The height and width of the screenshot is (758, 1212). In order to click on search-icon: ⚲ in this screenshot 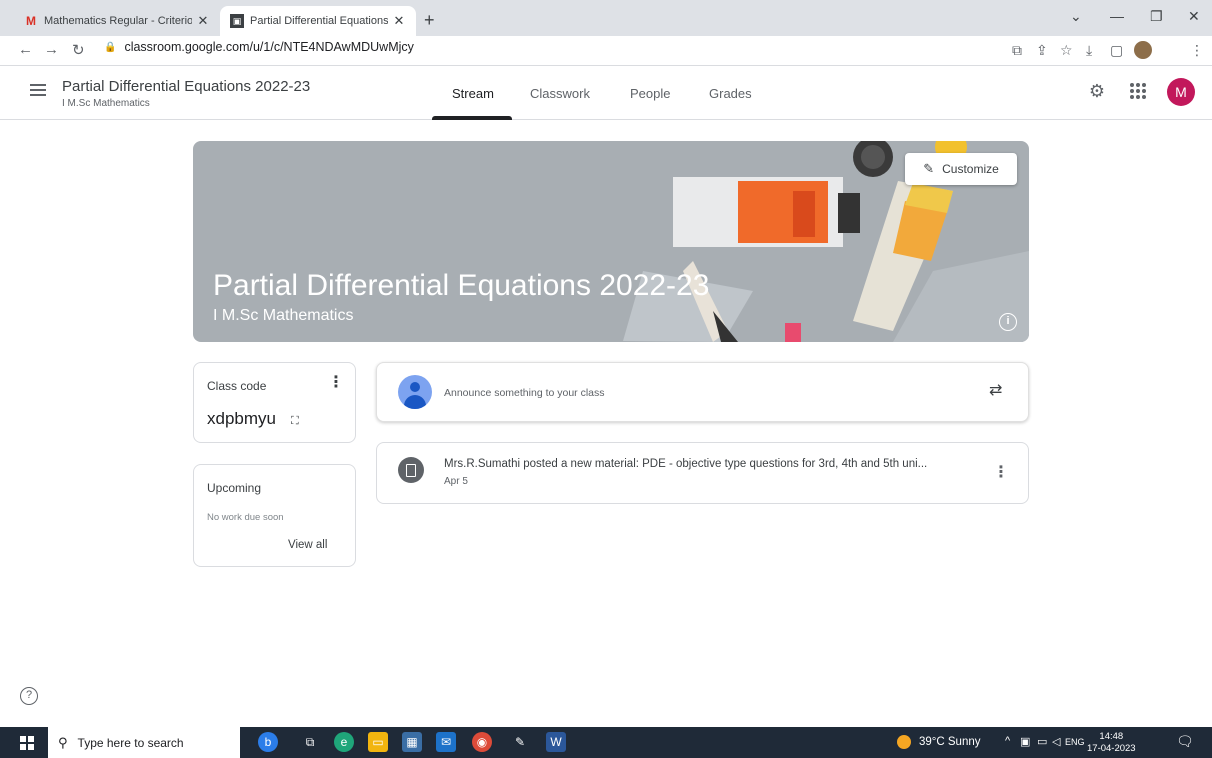, I will do `click(63, 742)`.